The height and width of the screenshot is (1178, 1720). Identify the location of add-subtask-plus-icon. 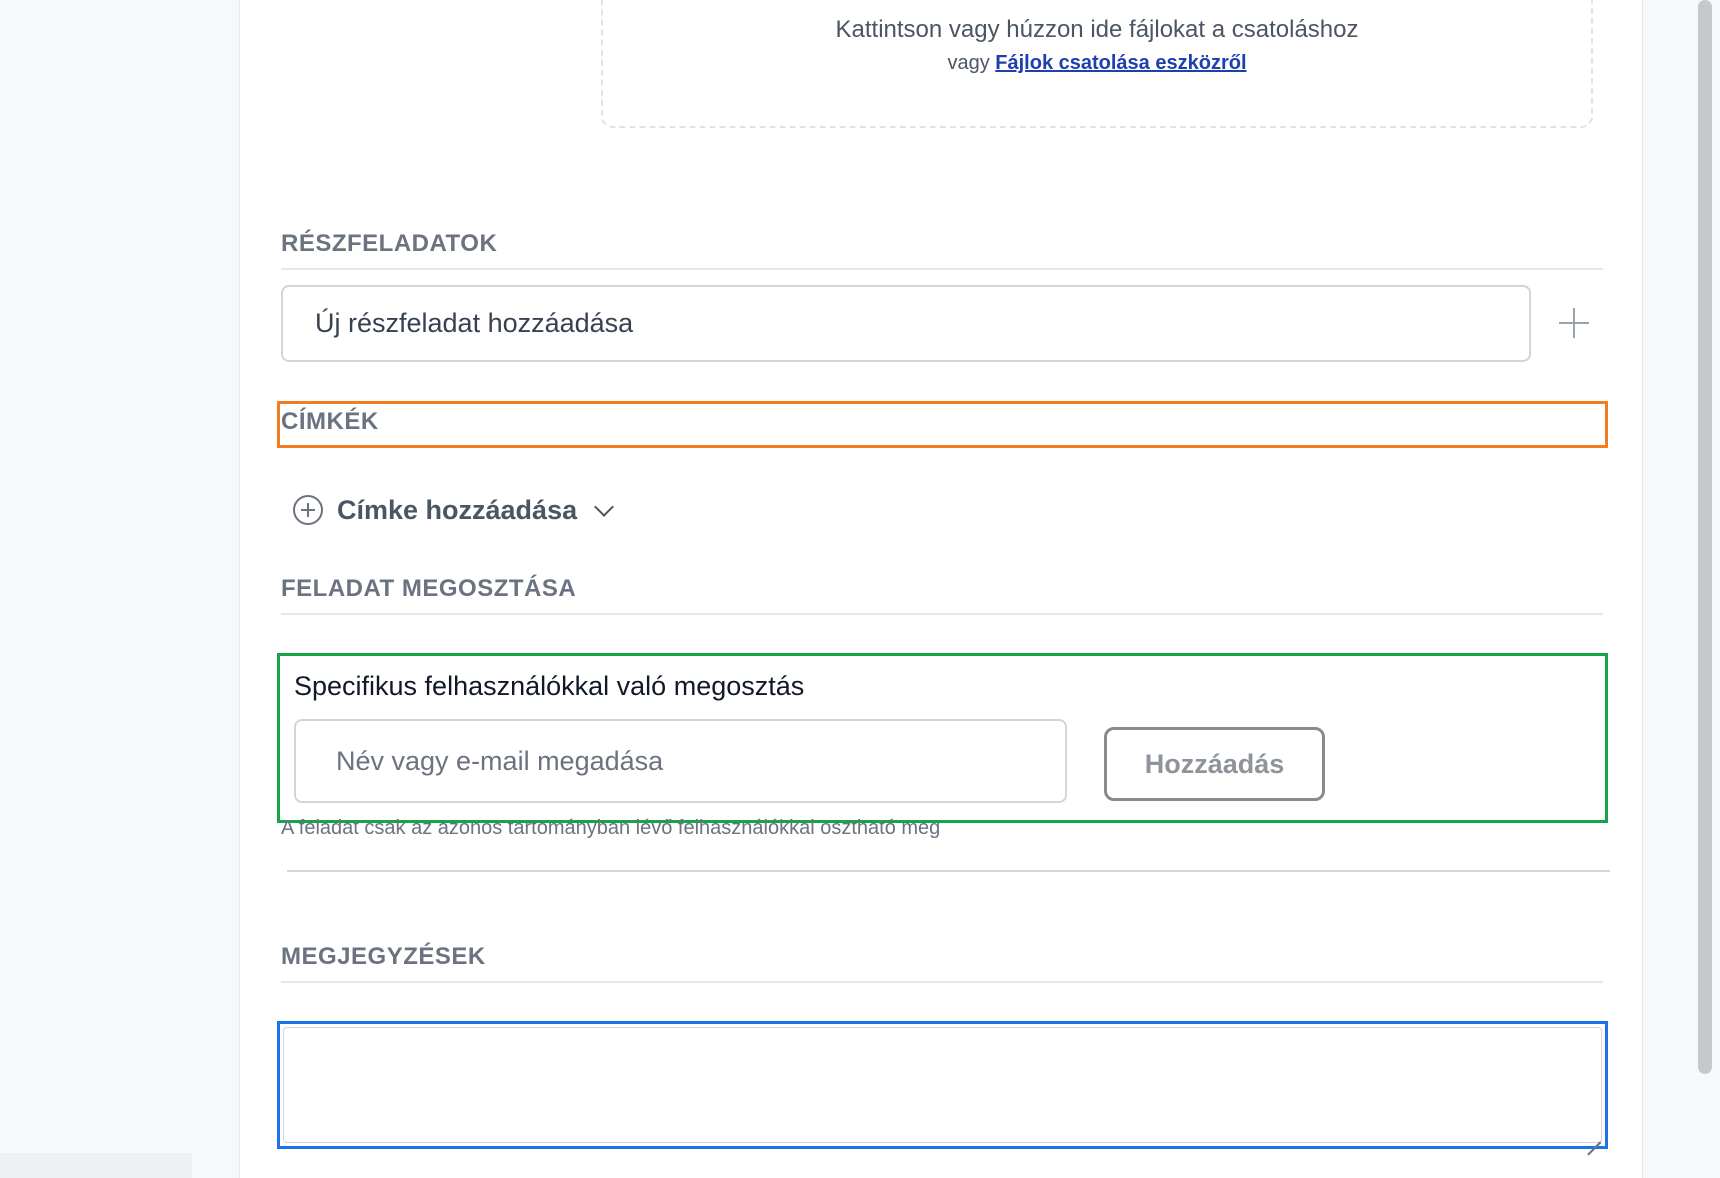
(1574, 323).